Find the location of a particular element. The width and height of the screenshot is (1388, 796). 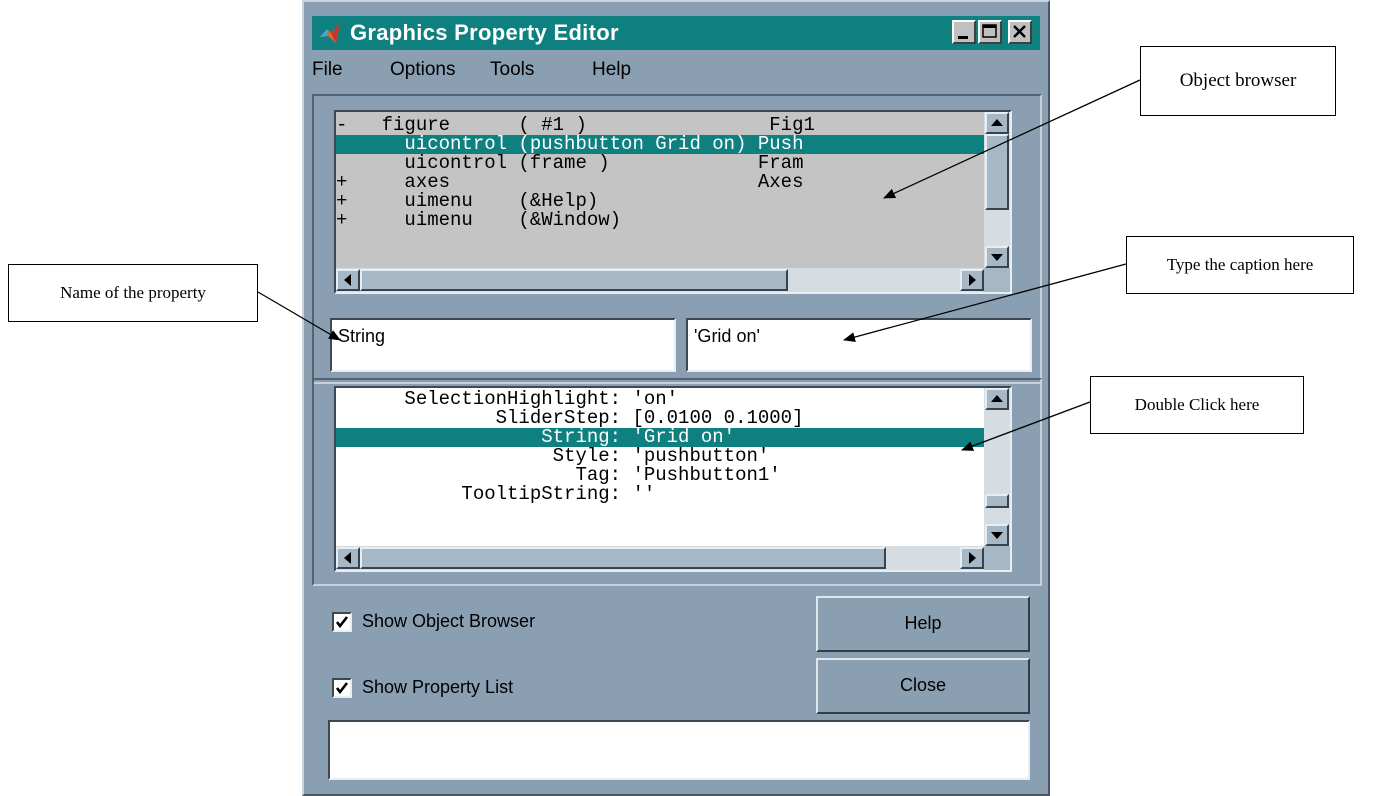

arrow-double-click is located at coordinates (1026, 426).